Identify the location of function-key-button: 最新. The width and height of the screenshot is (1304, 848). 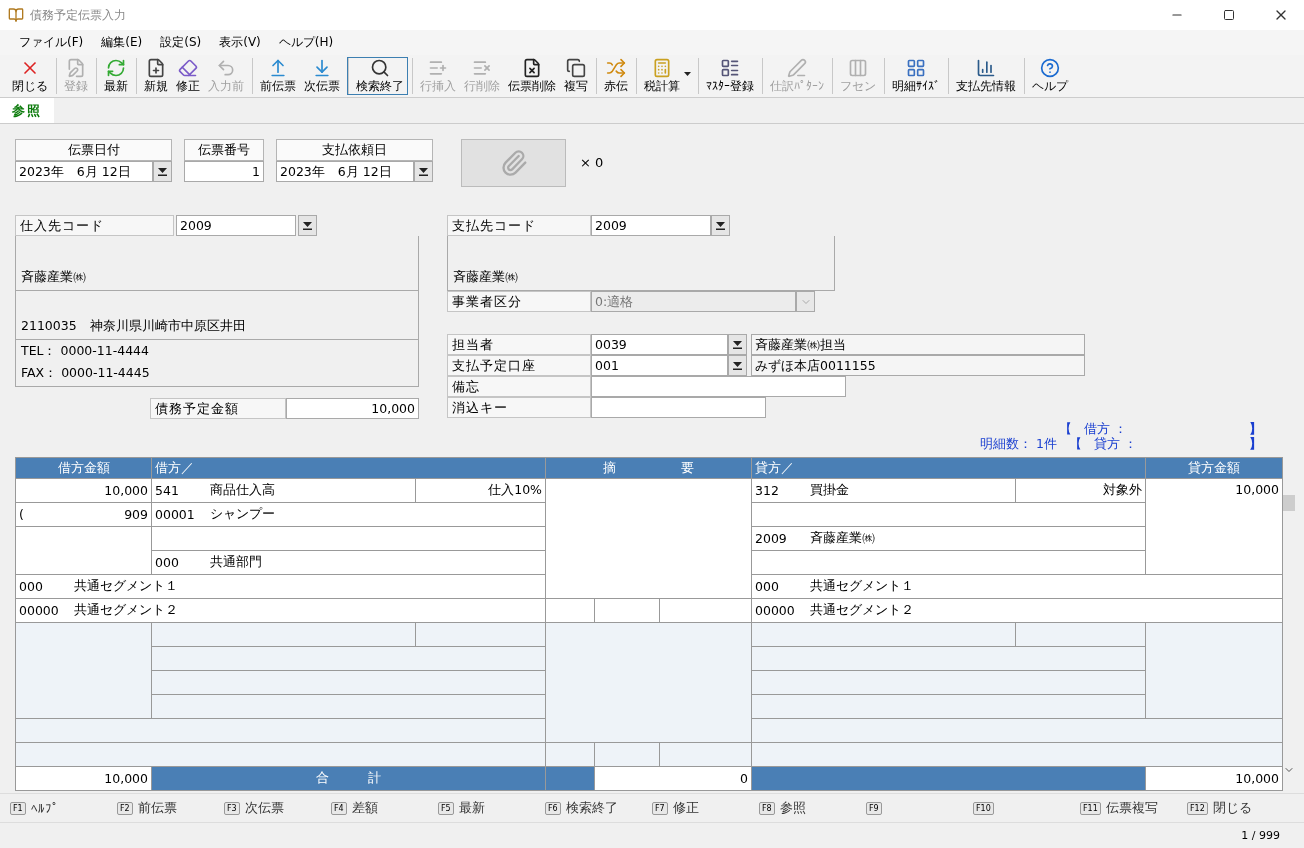
(471, 808).